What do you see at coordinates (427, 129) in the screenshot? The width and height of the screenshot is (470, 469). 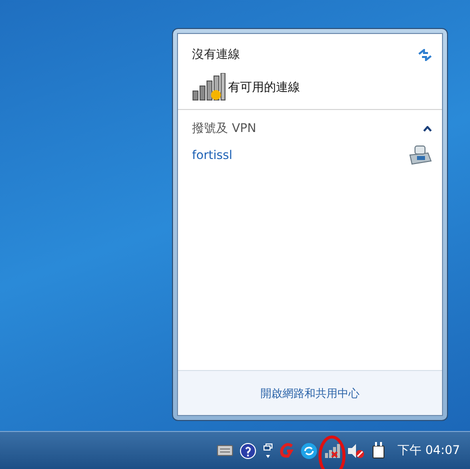 I see `collapse-chevron-icon` at bounding box center [427, 129].